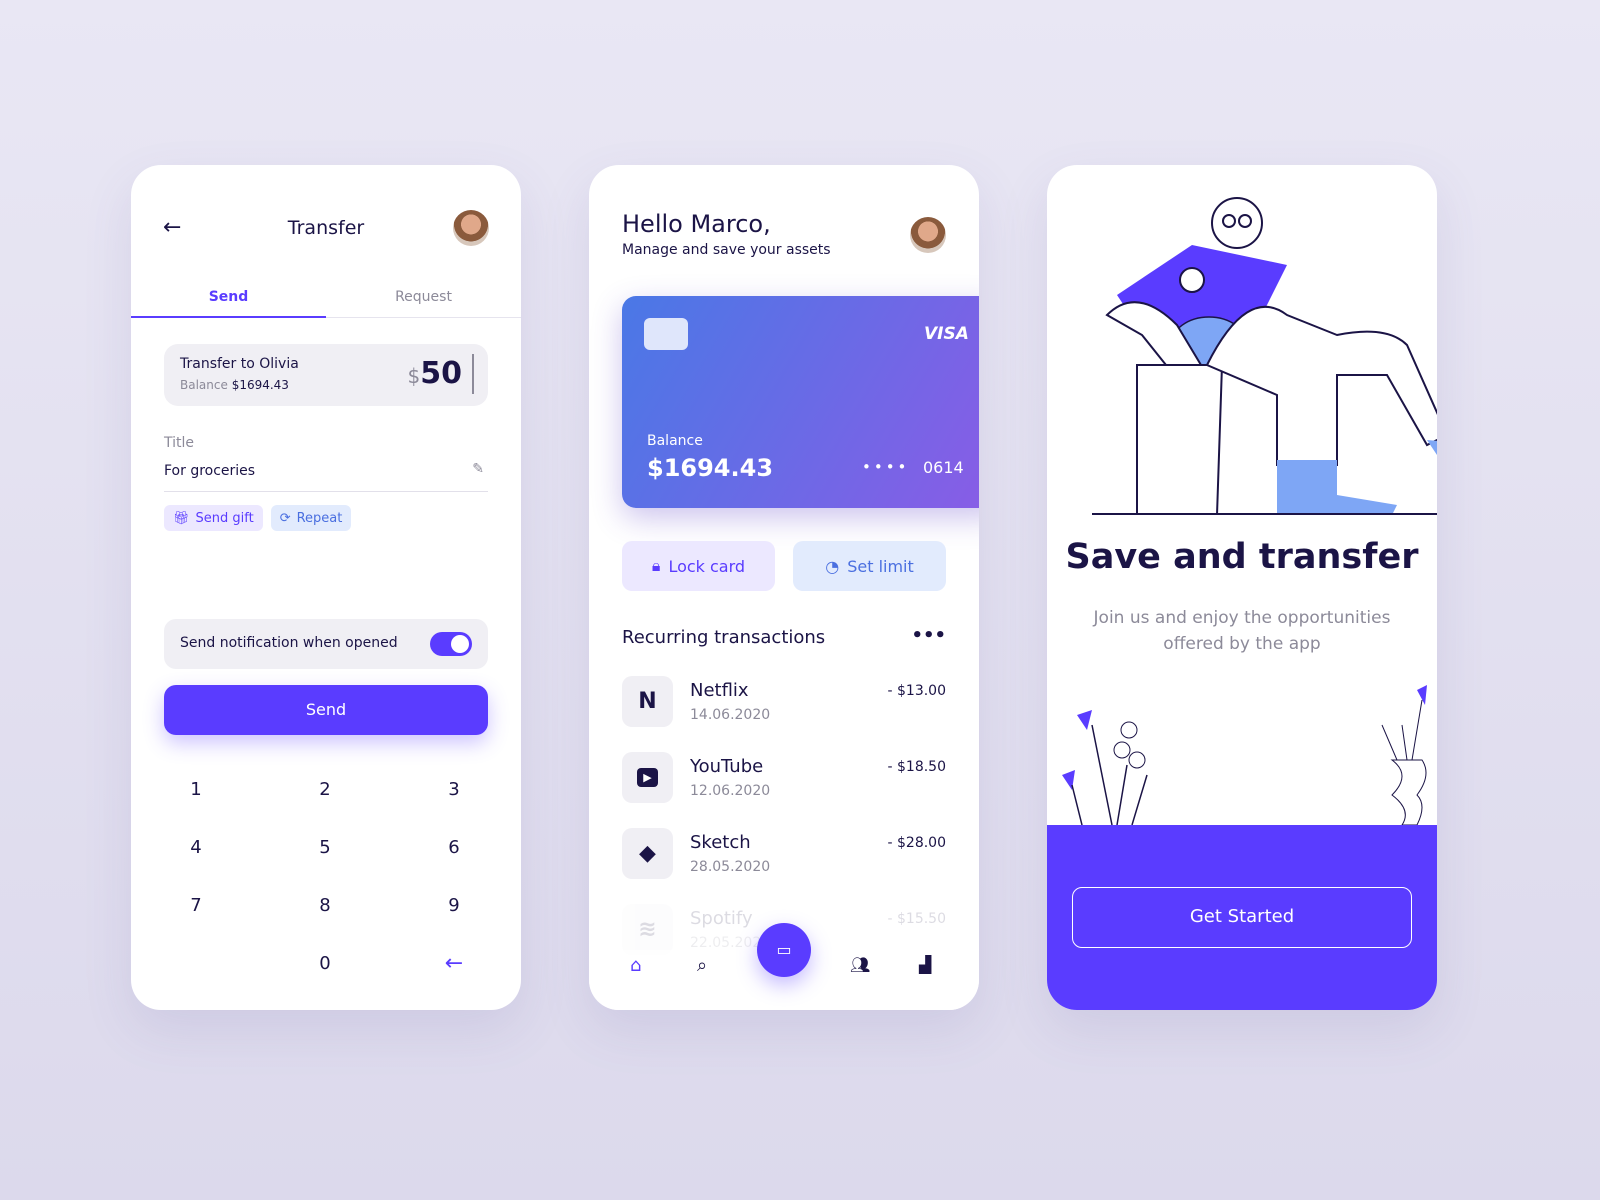 This screenshot has width=1600, height=1200. I want to click on send-button: Send, so click(326, 710).